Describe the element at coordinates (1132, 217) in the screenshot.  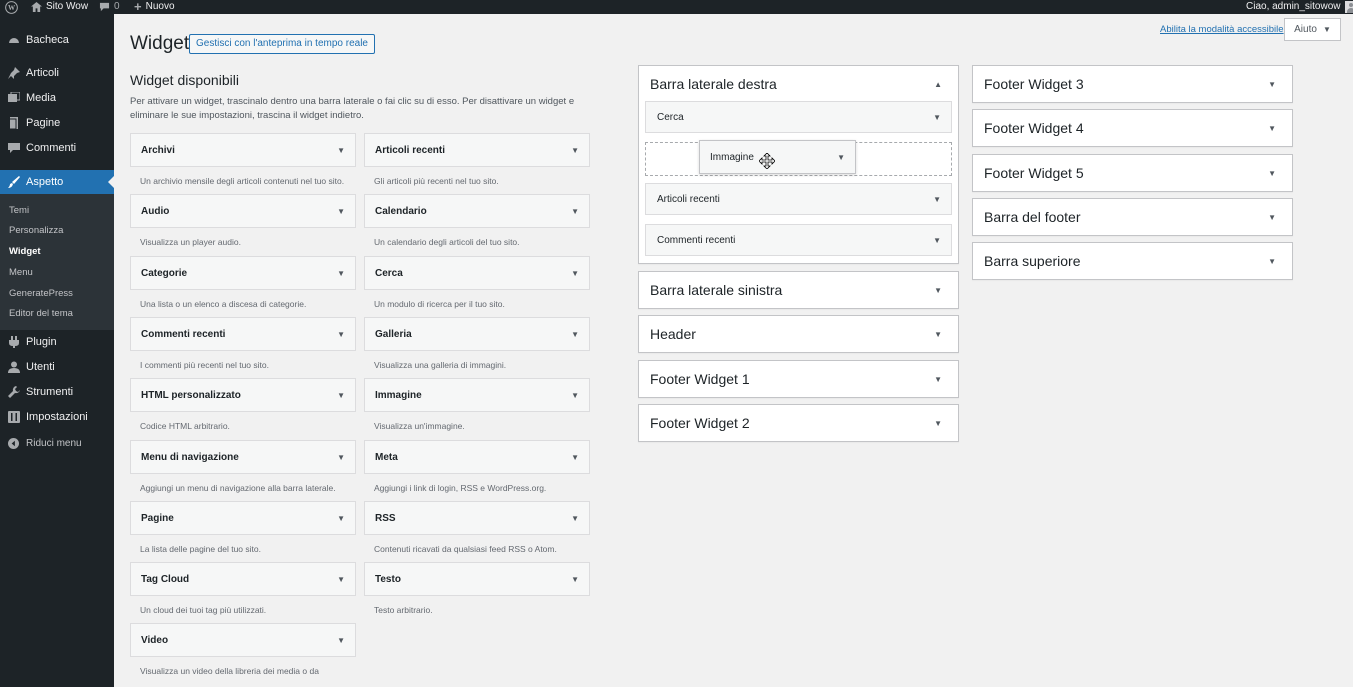
I see `sidebar-header: Barra del footer ▼` at that location.